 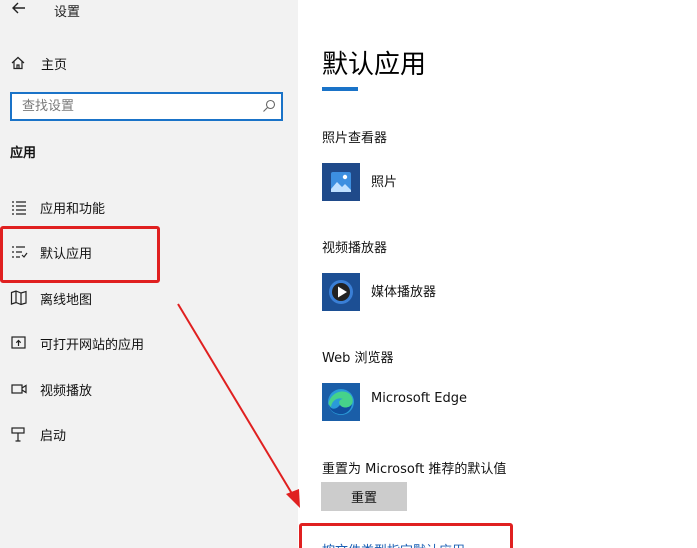 What do you see at coordinates (149, 389) in the screenshot?
I see `sidebar-item-video-playback: 视频播放` at bounding box center [149, 389].